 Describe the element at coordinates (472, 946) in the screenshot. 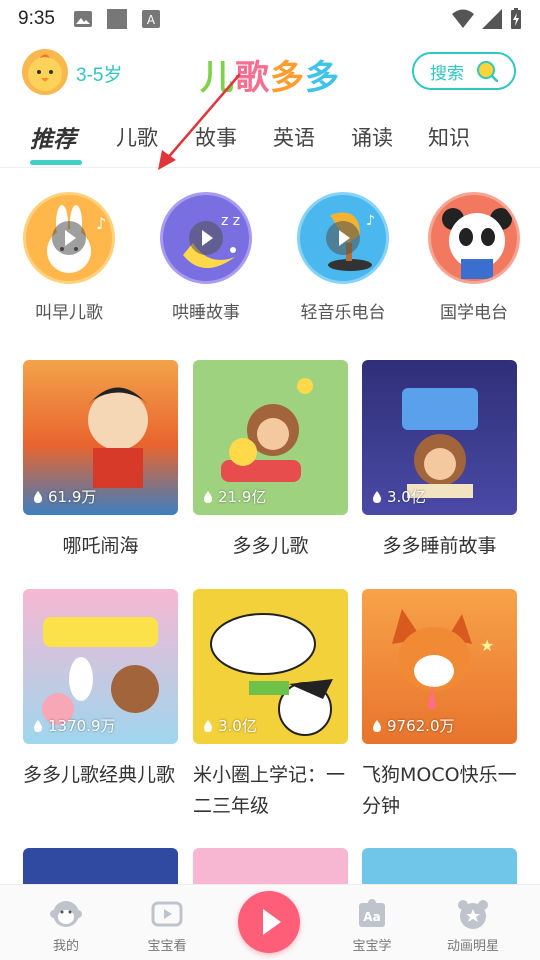

I see `nav-label: 动画明星` at that location.